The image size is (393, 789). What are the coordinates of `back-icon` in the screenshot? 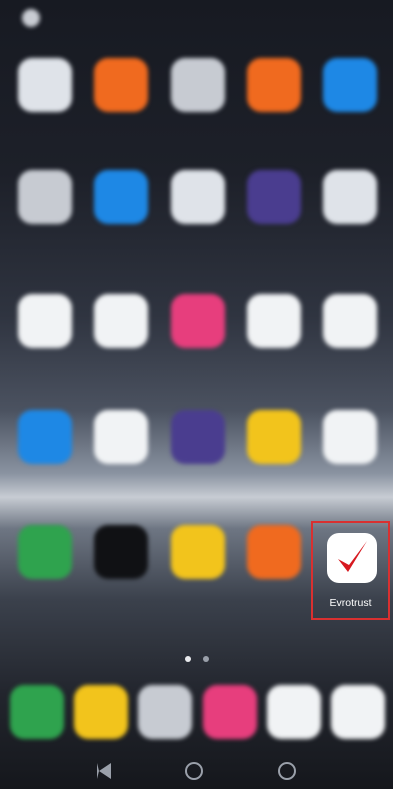 It's located at (104, 770).